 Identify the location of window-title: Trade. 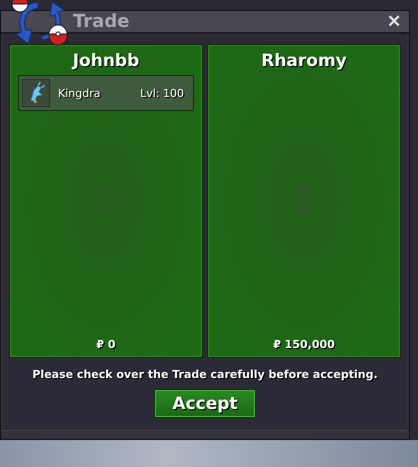
(101, 21).